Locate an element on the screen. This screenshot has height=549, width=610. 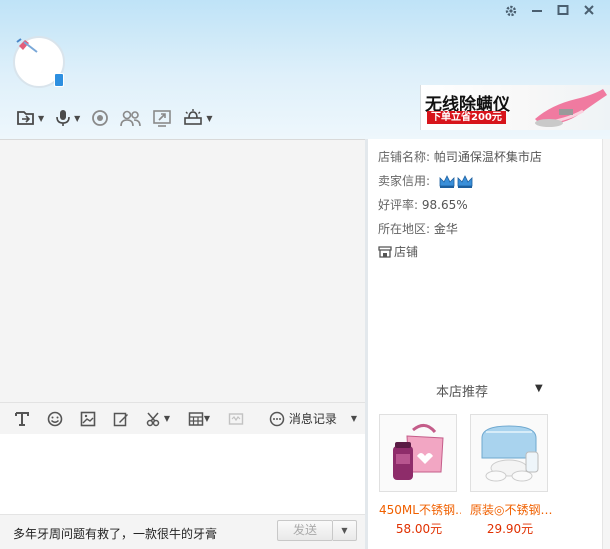
webcam-icon is located at coordinates (100, 118).